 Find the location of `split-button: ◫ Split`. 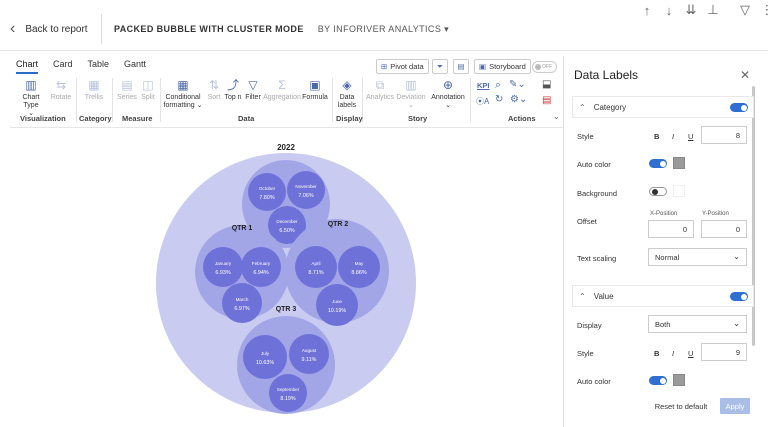

split-button: ◫ Split is located at coordinates (148, 90).